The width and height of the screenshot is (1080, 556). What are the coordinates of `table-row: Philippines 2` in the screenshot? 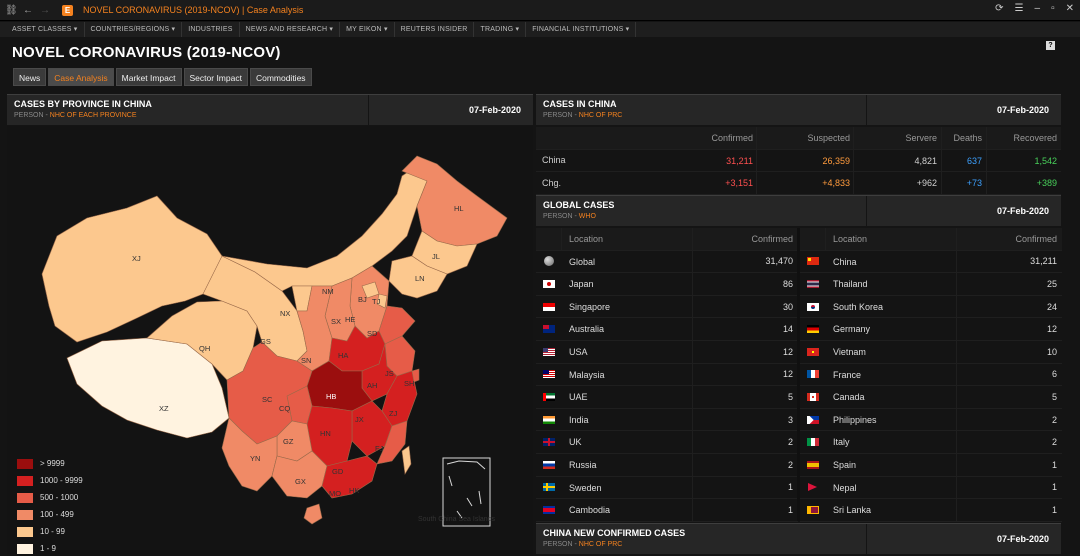 It's located at (931, 420).